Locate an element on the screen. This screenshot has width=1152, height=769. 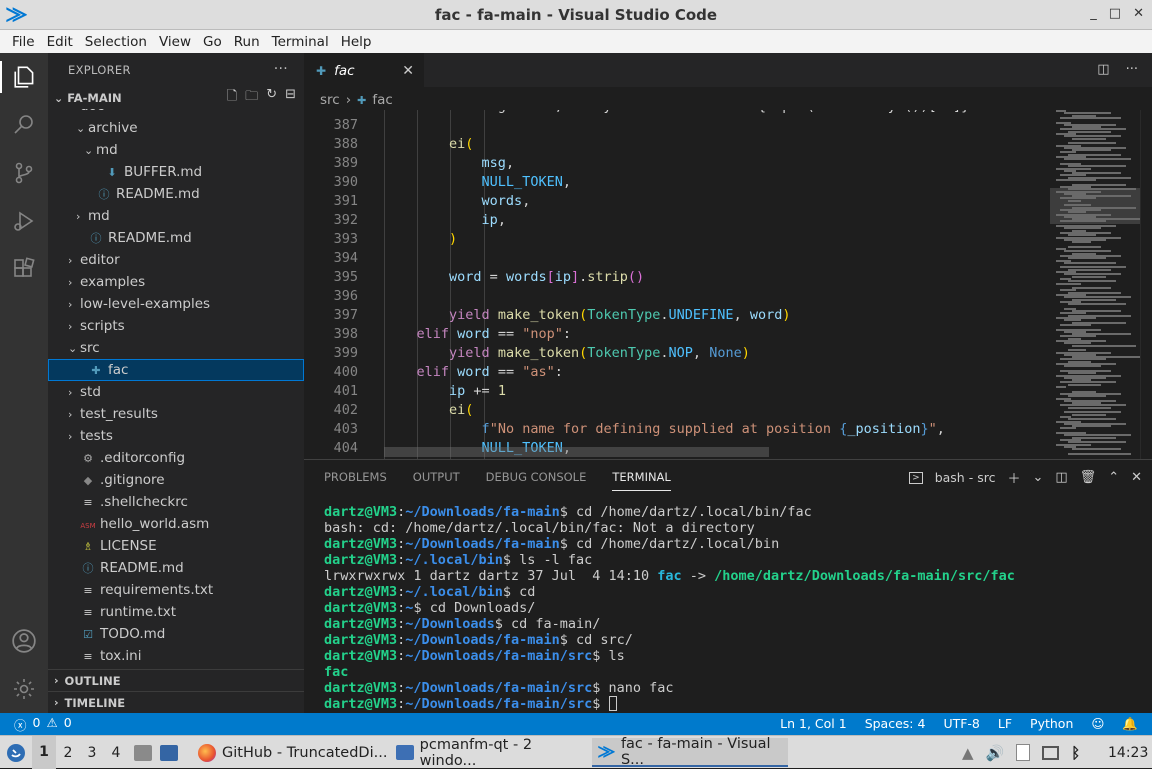
collapse-all-icon: ⊟ is located at coordinates (290, 98).